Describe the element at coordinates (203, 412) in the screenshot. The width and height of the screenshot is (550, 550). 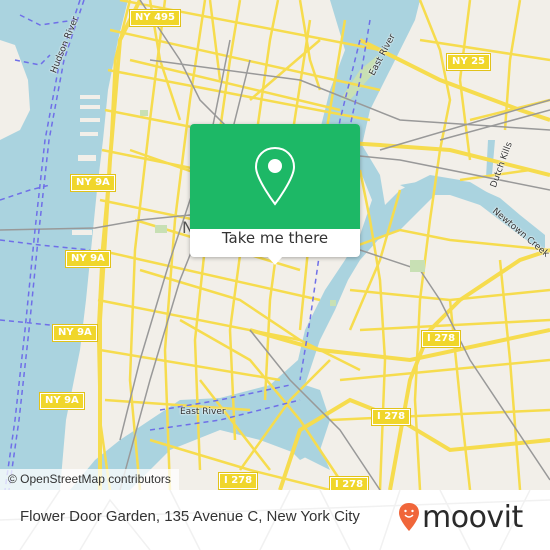
I see `water-label-east-river: East River` at that location.